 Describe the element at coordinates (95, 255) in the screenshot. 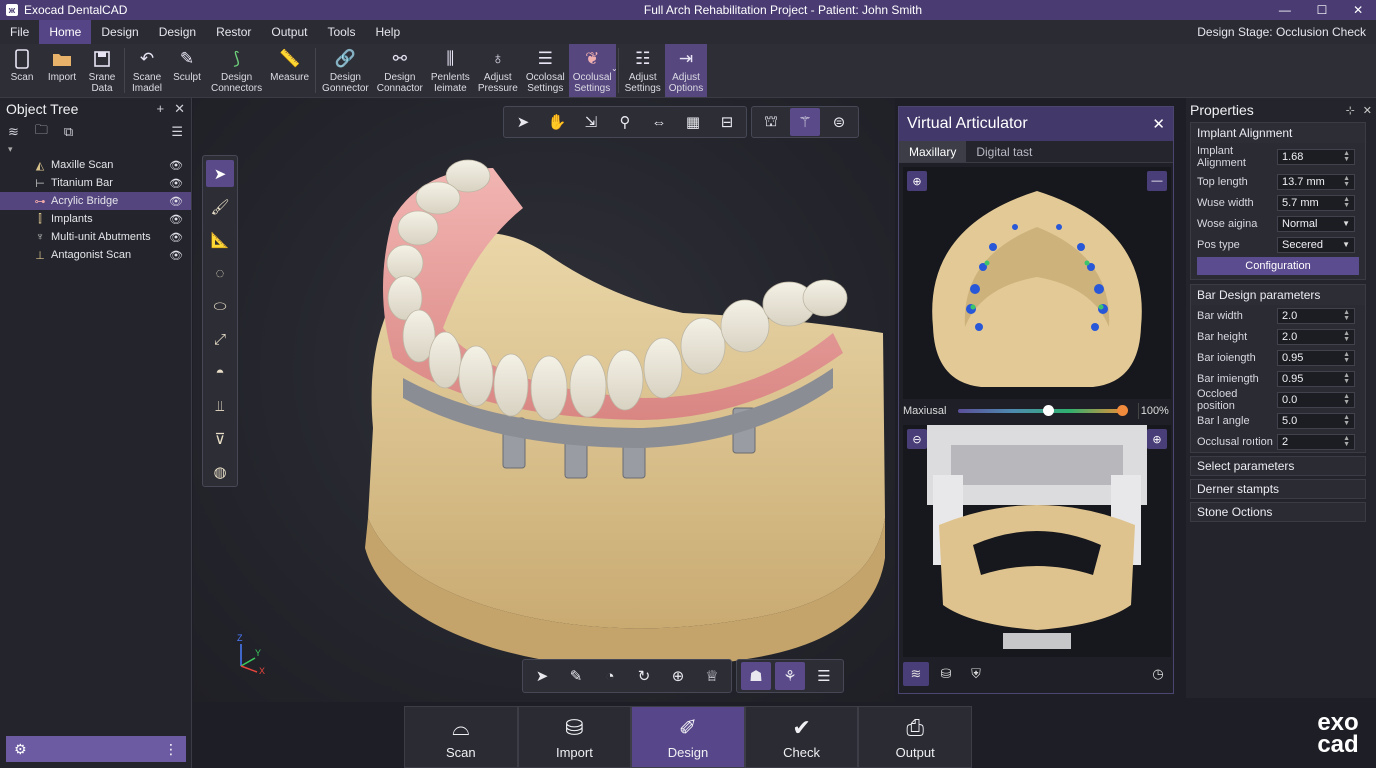

I see `tree-item-antagonist-scan: ⊥ Antagonist Scan 👁` at that location.